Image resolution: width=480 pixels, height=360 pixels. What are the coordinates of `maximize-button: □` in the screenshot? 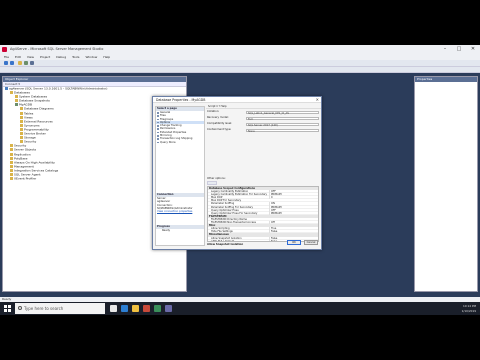 It's located at (459, 49).